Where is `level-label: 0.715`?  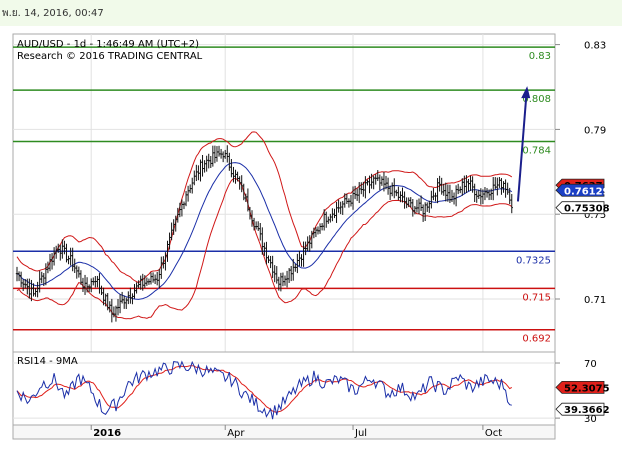
level-label: 0.715 is located at coordinates (536, 297).